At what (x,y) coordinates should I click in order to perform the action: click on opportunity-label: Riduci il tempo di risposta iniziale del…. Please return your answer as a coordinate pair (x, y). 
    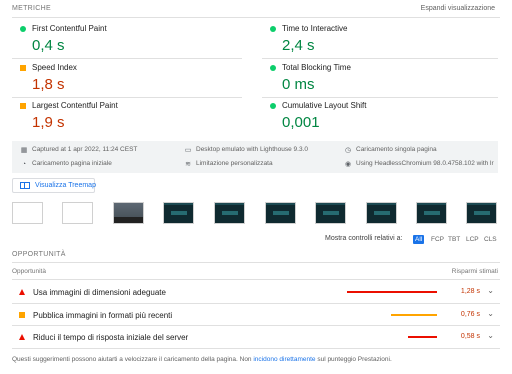
    Looking at the image, I should click on (111, 337).